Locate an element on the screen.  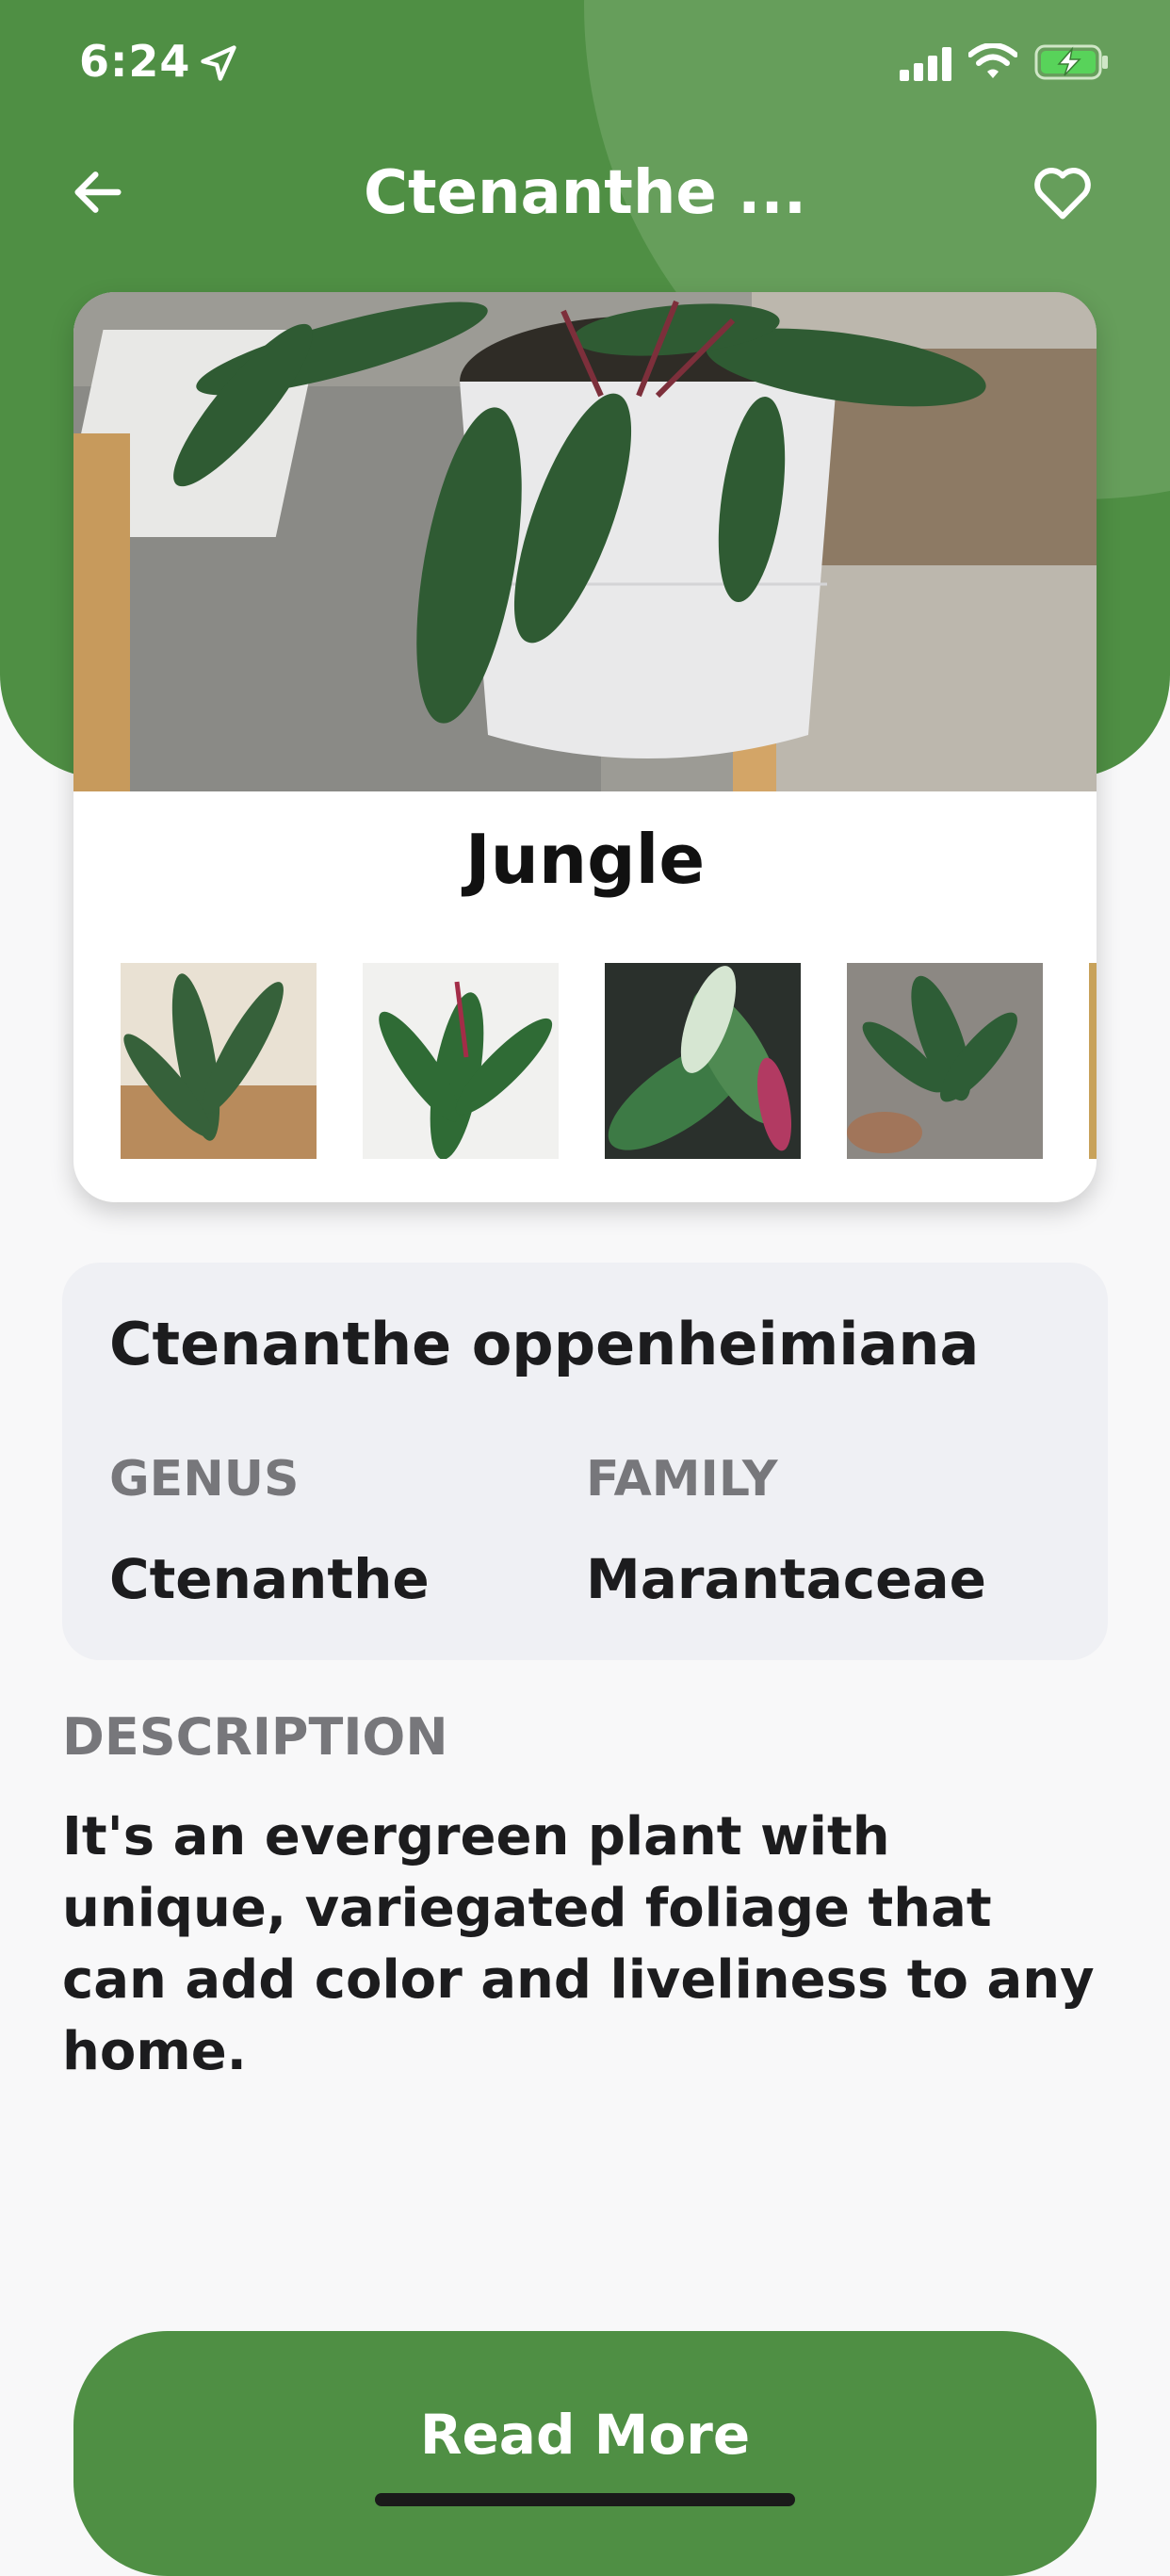
status-bar: 6:24 is located at coordinates (585, 61).